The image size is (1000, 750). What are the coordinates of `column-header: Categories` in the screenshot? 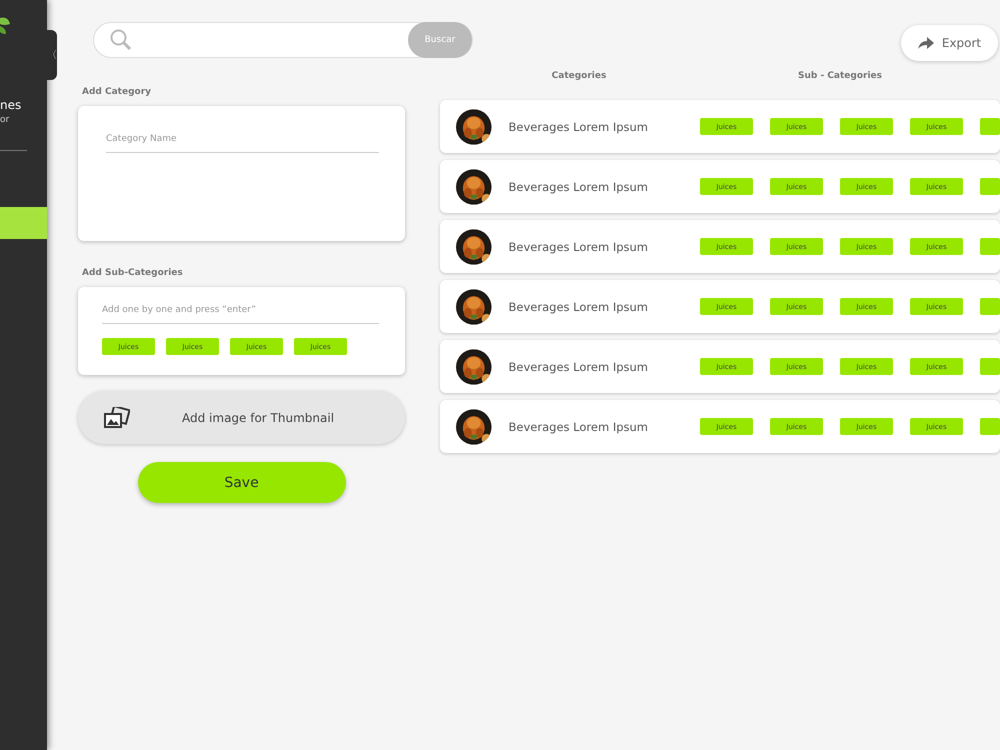 It's located at (579, 77).